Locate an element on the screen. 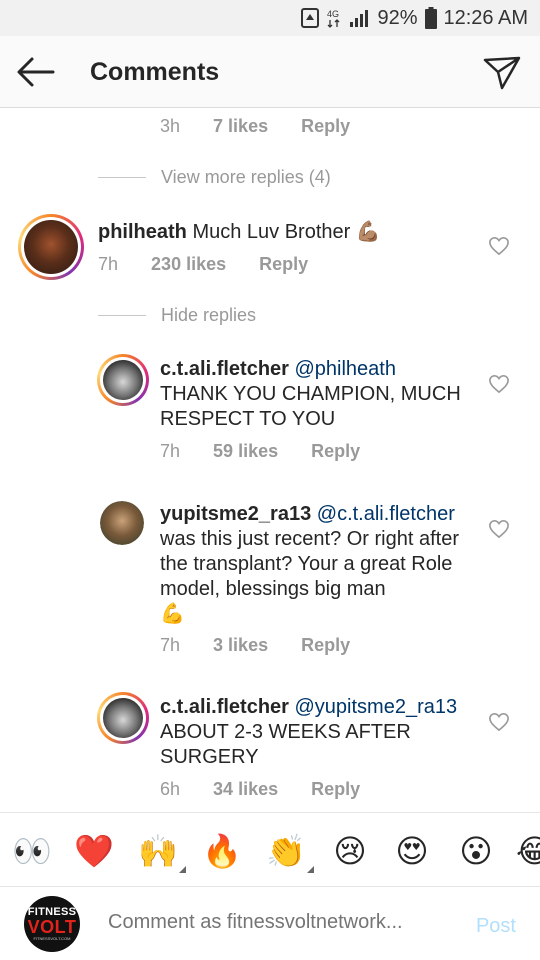  nfc-icon is located at coordinates (310, 18).